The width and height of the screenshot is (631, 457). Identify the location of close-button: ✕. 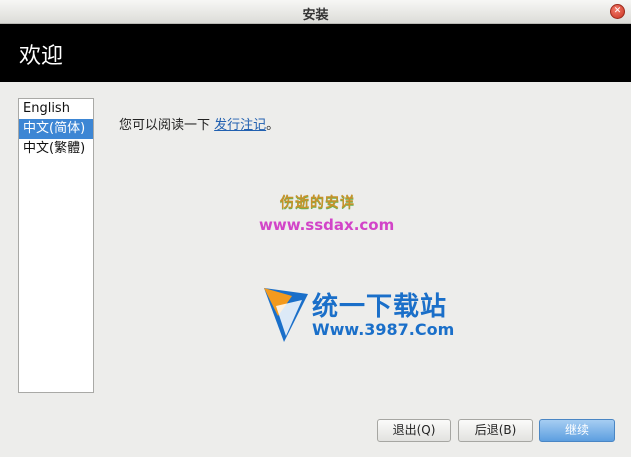
(617, 11).